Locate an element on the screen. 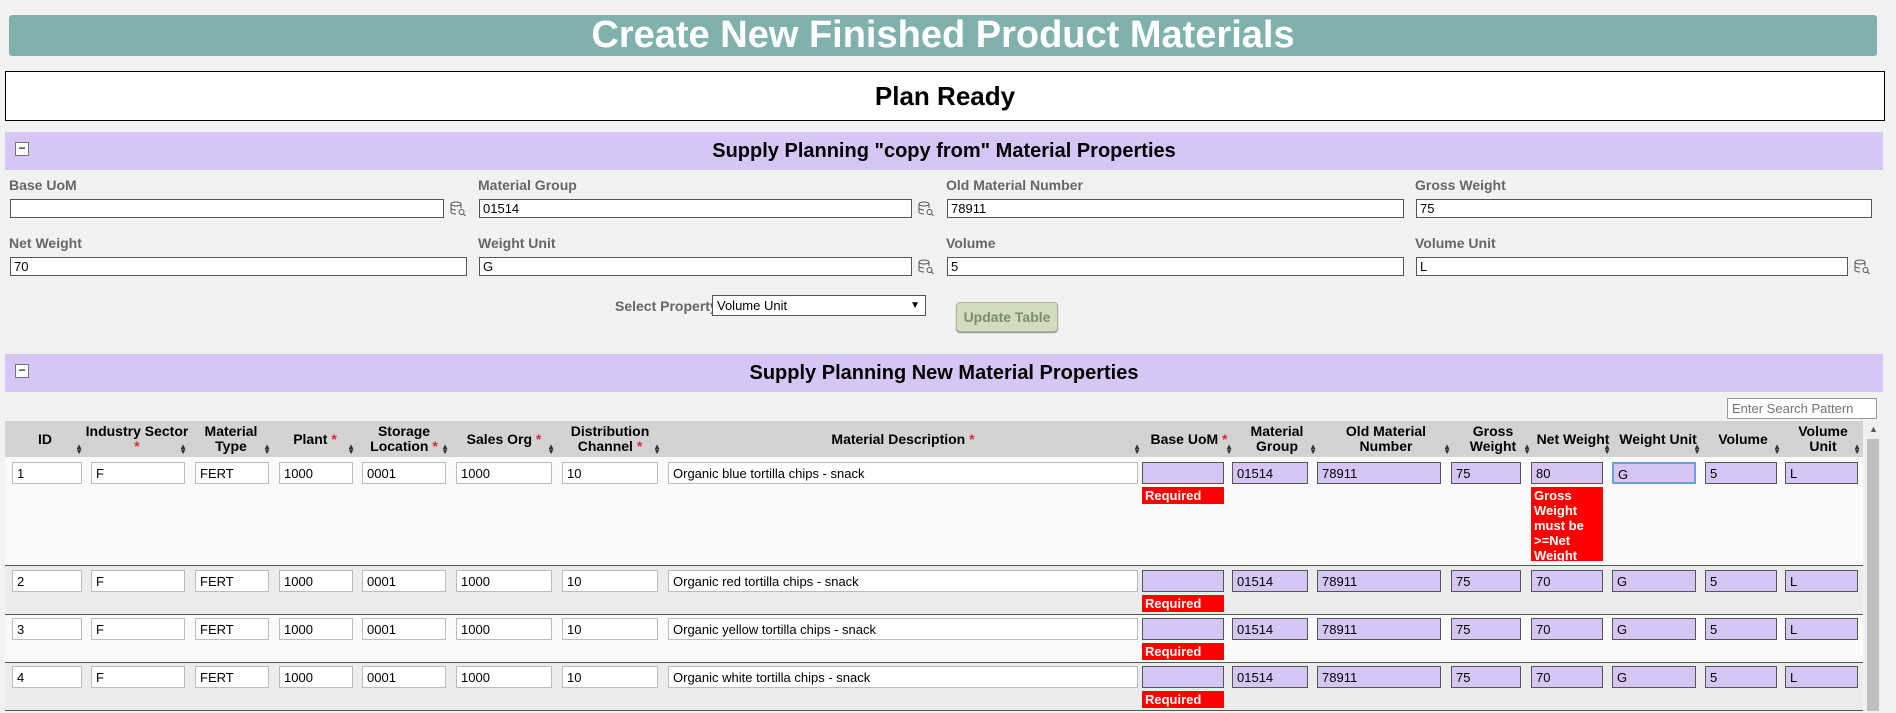  column-header-distribution-channel: Distribution Channel * ▲ ▼ is located at coordinates (610, 439).